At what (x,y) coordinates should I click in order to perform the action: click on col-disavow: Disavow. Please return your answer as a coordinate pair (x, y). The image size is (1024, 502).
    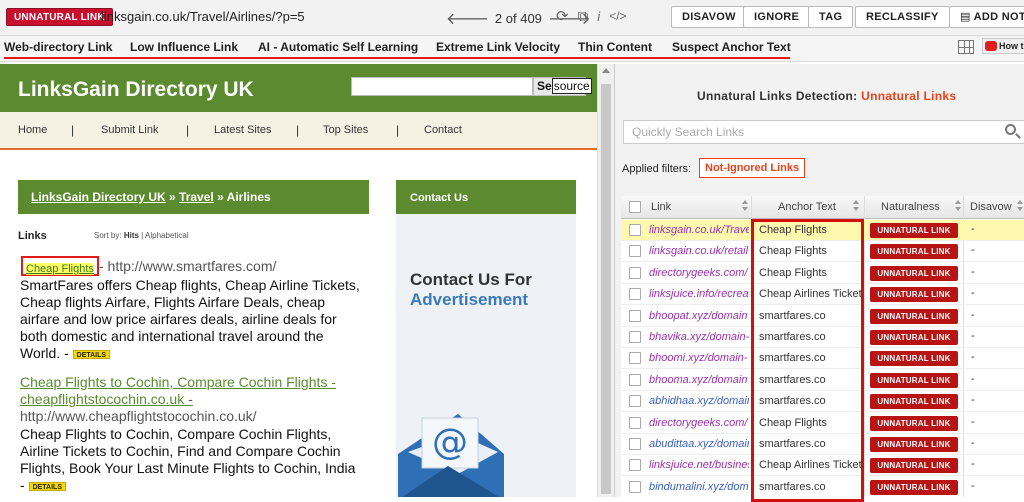
    Looking at the image, I should click on (991, 207).